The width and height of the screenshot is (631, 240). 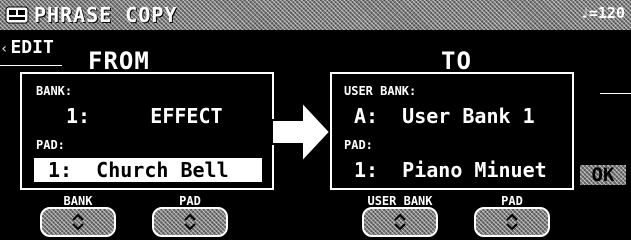 I want to click on to-pad-knob, so click(x=512, y=222).